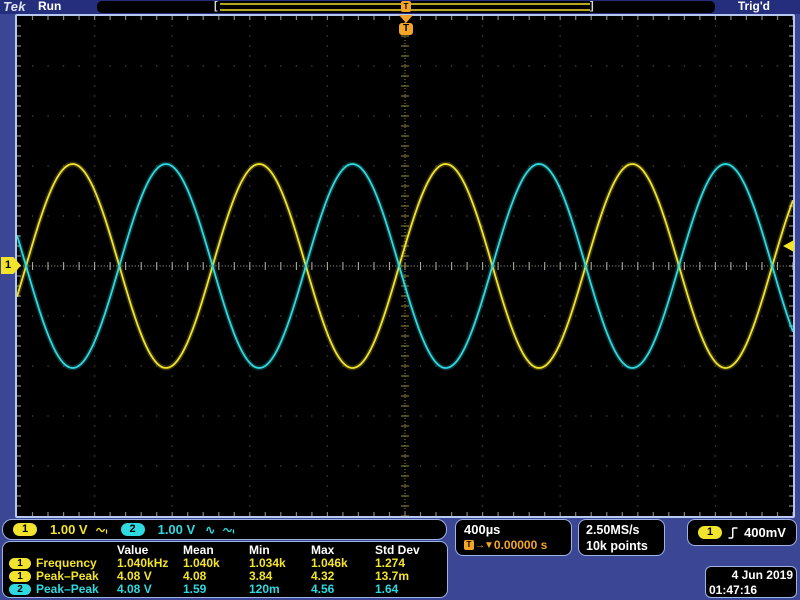 The image size is (800, 600). Describe the element at coordinates (134, 589) in the screenshot. I see `measurement-value: 4.08 V` at that location.